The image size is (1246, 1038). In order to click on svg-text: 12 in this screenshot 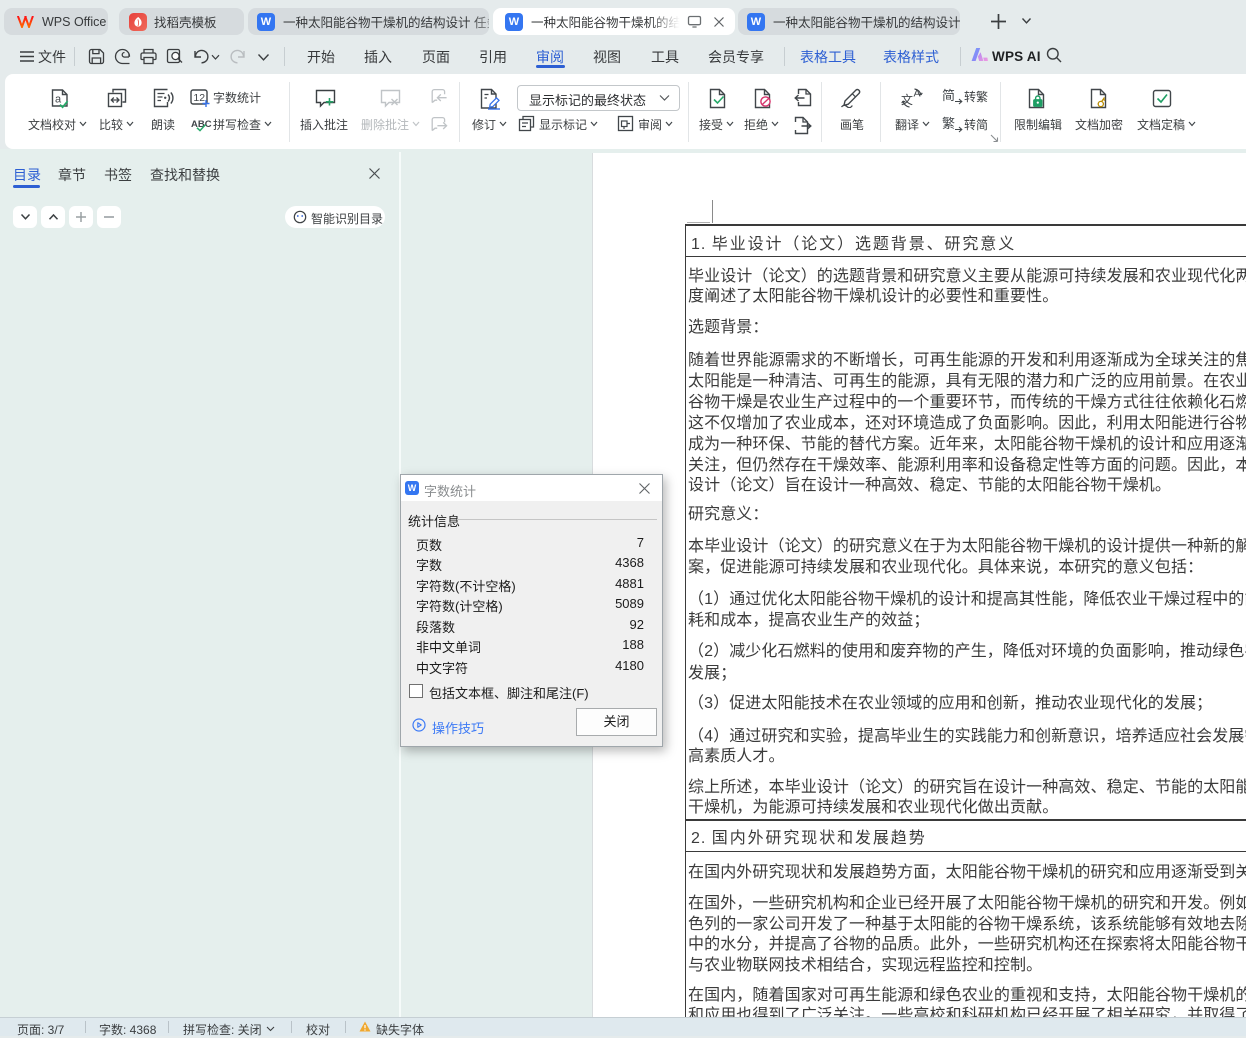, I will do `click(199, 98)`.